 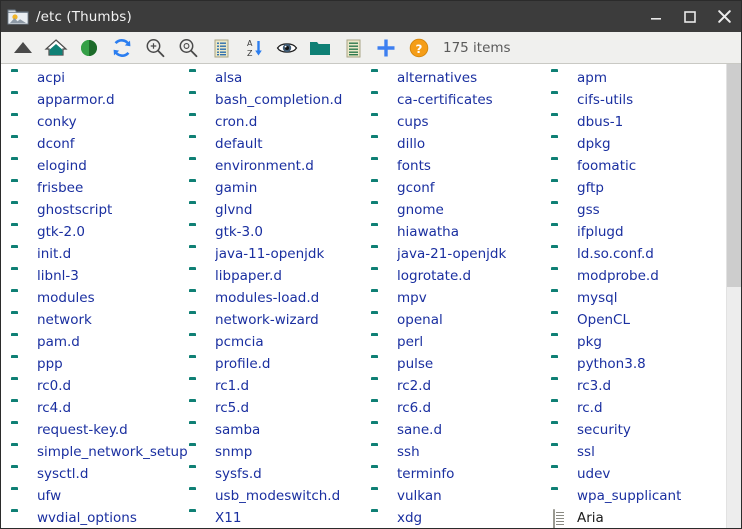 What do you see at coordinates (461, 298) in the screenshot?
I see `file-item: mpv` at bounding box center [461, 298].